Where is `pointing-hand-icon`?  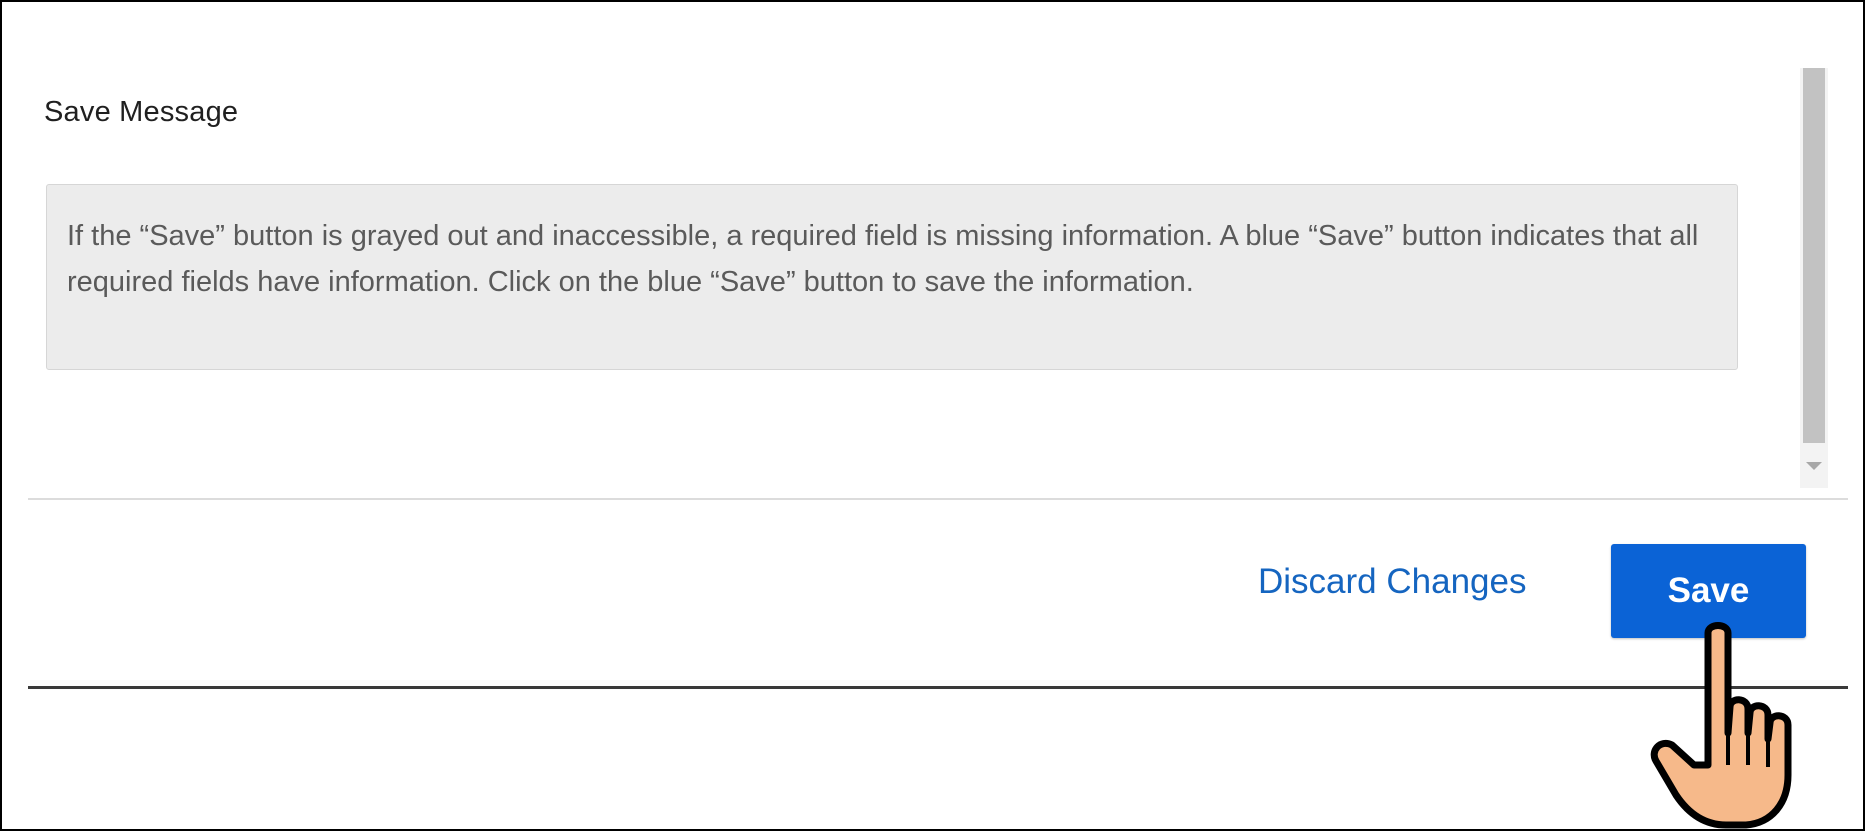 pointing-hand-icon is located at coordinates (1721, 725).